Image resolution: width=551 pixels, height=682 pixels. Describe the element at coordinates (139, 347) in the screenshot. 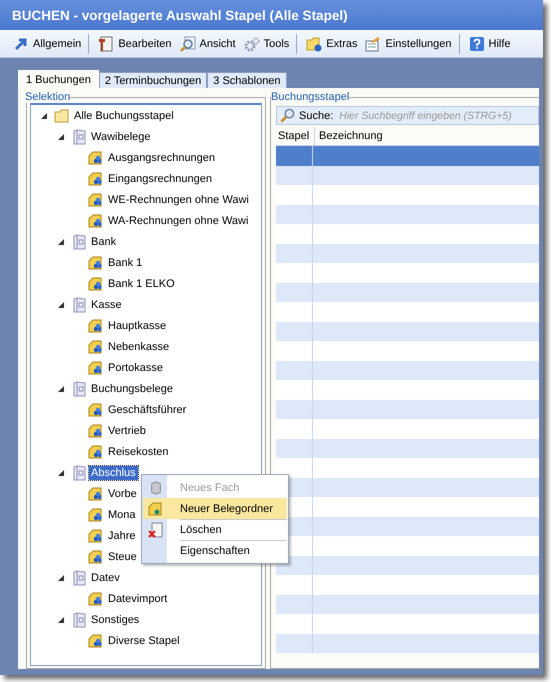

I see `tree-item: Nebenkasse` at that location.